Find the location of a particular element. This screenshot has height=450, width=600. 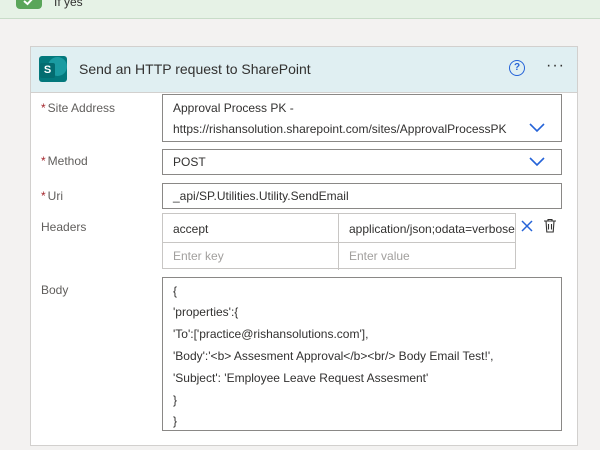

header-key-input: accept is located at coordinates (190, 229).